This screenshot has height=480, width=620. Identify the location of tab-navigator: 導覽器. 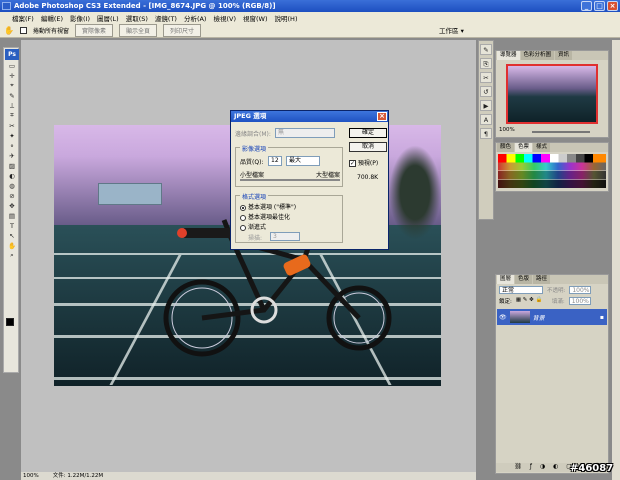
(508, 55).